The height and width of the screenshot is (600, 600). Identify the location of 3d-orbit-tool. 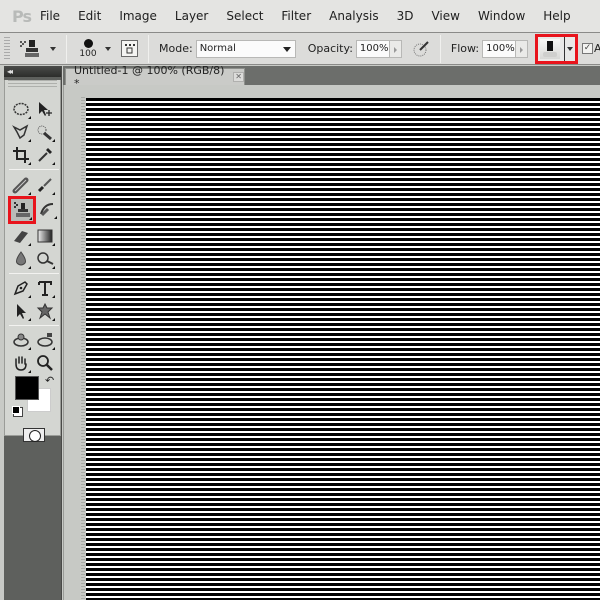
(45, 340).